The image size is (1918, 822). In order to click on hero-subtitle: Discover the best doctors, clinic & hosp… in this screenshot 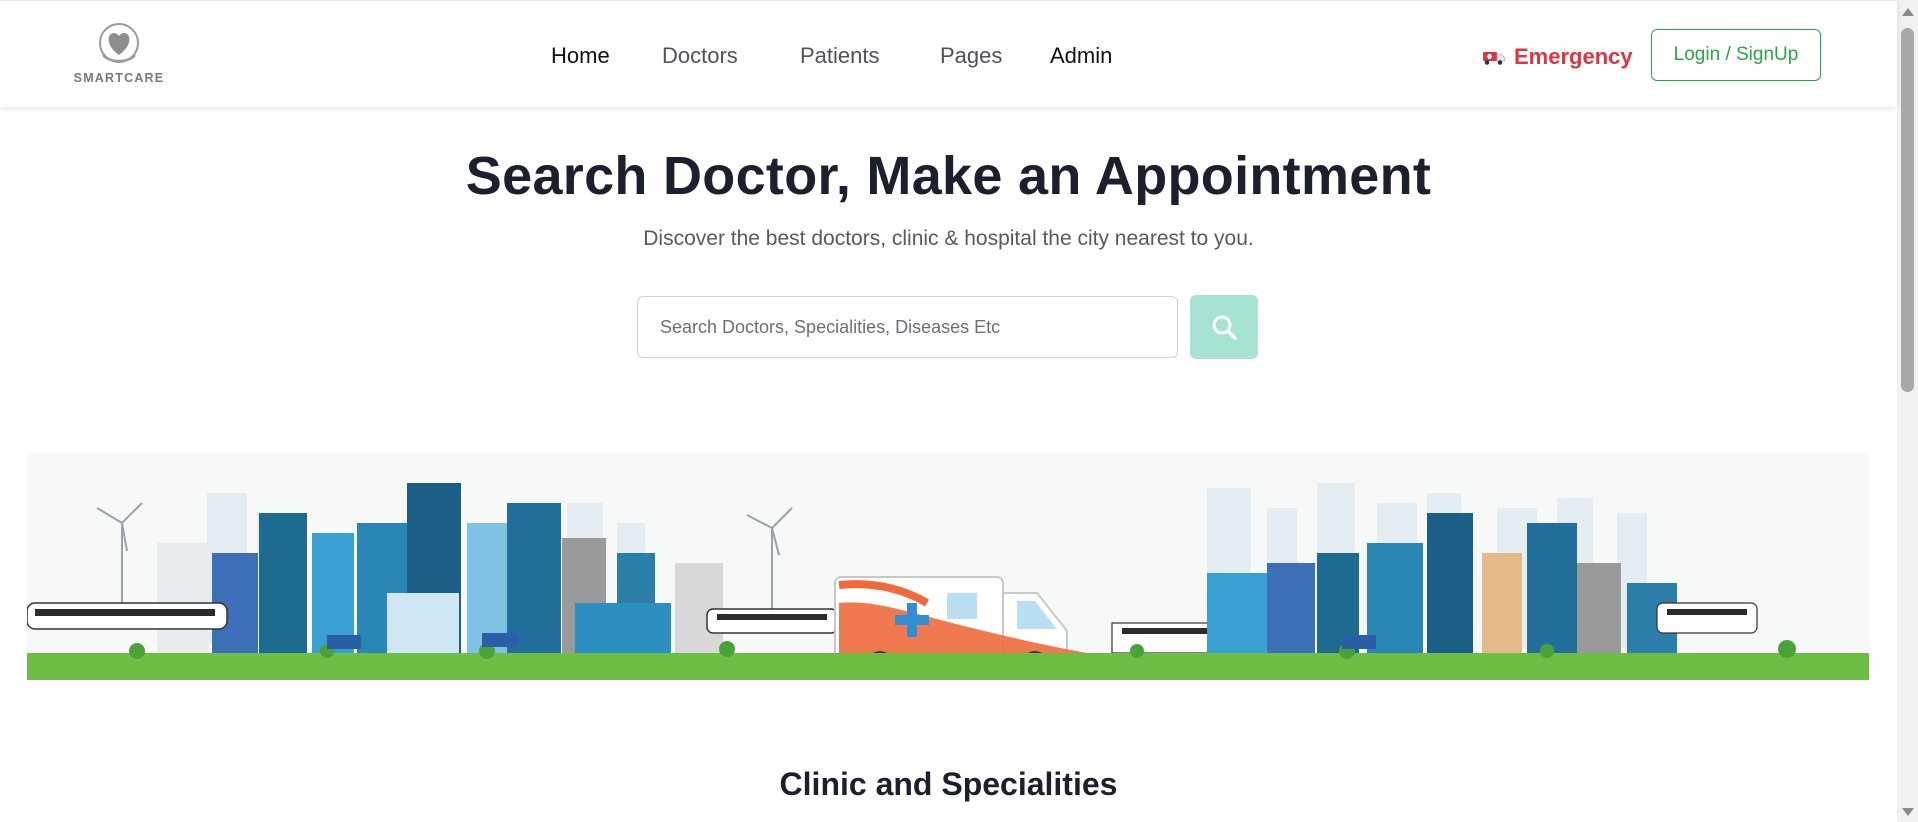, I will do `click(948, 238)`.